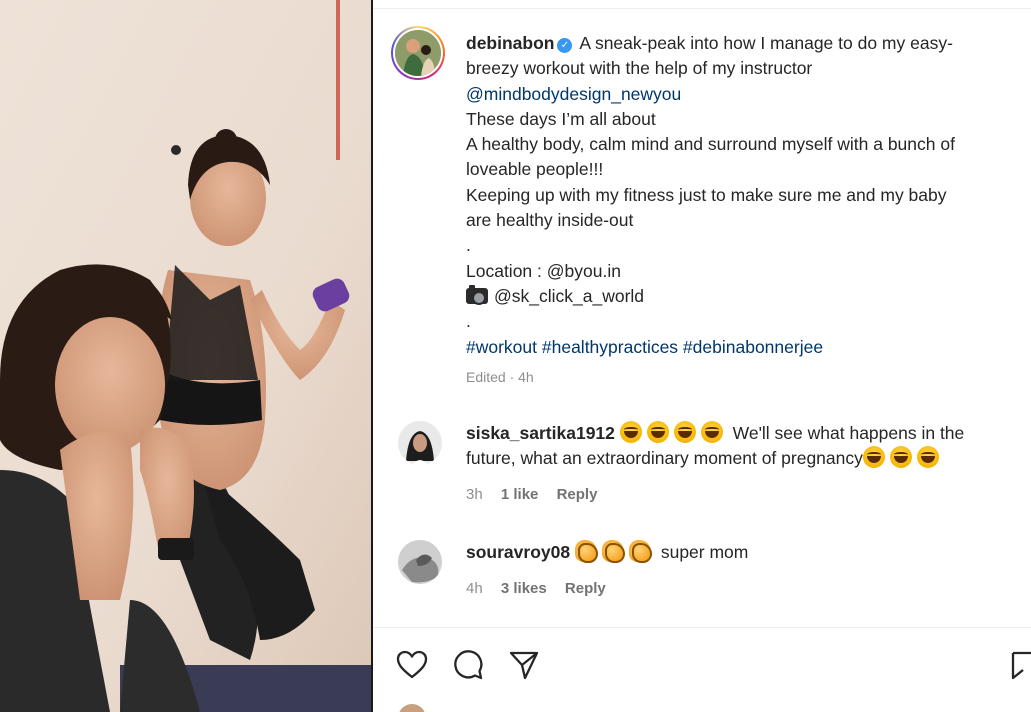  I want to click on location-line: Location : @byou.in, so click(543, 271).